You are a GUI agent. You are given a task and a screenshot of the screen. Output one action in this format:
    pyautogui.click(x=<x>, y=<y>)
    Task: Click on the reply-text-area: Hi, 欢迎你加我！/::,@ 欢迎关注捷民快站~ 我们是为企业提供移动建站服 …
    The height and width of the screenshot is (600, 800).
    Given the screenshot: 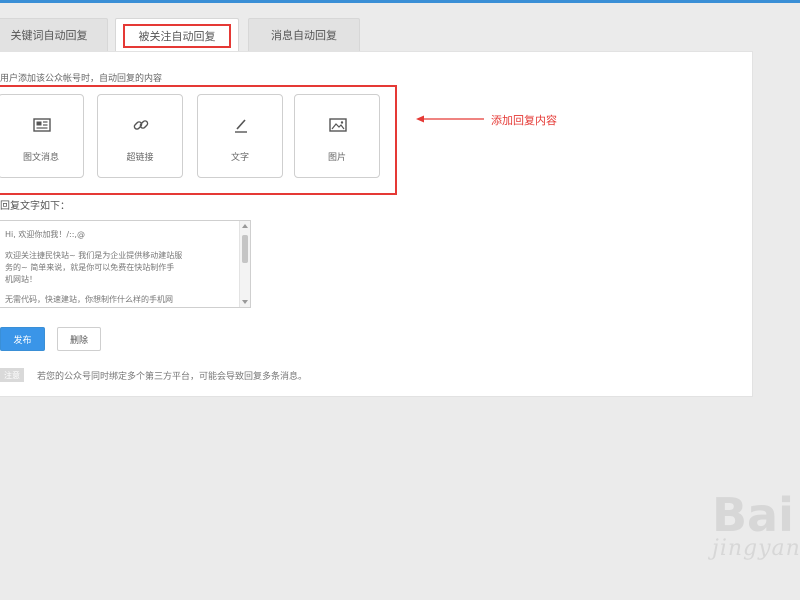 What is the action you would take?
    pyautogui.click(x=125, y=264)
    